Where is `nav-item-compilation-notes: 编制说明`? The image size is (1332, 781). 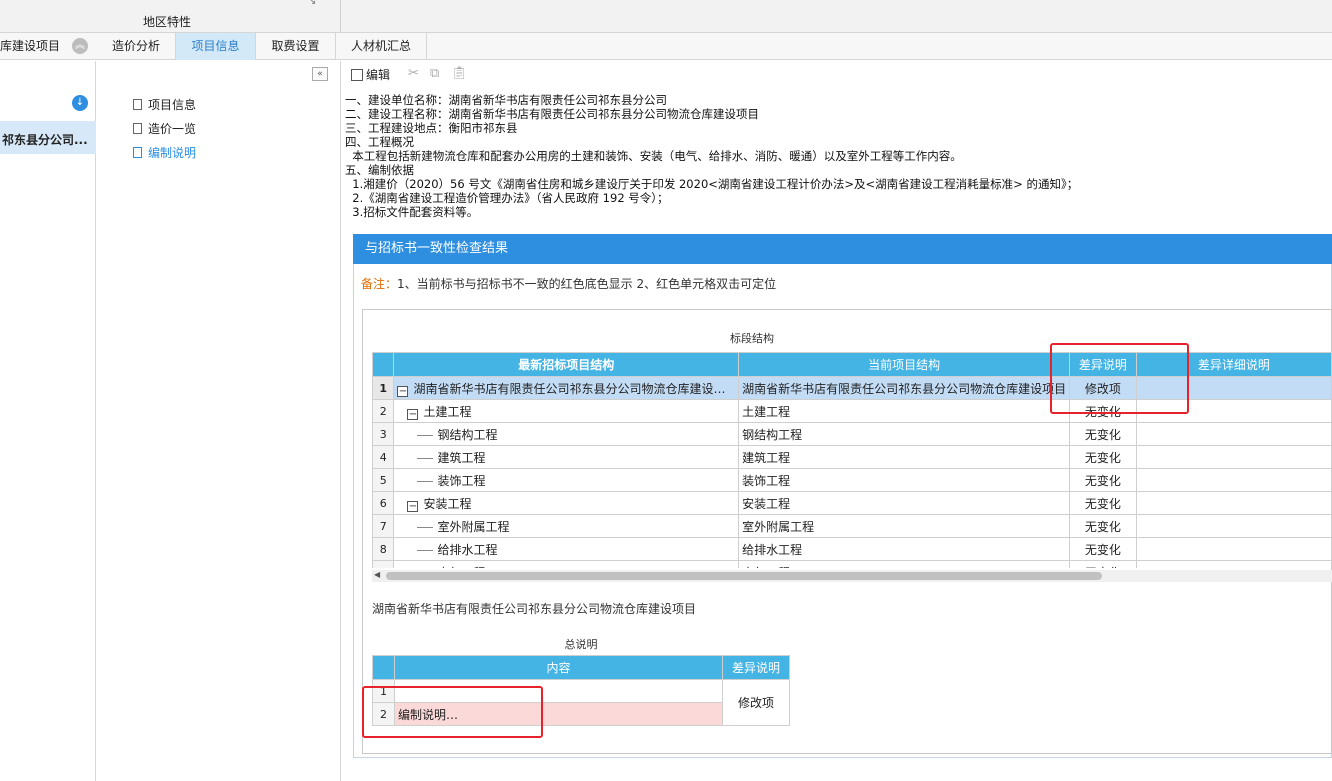
nav-item-compilation-notes: 编制说明 is located at coordinates (164, 152).